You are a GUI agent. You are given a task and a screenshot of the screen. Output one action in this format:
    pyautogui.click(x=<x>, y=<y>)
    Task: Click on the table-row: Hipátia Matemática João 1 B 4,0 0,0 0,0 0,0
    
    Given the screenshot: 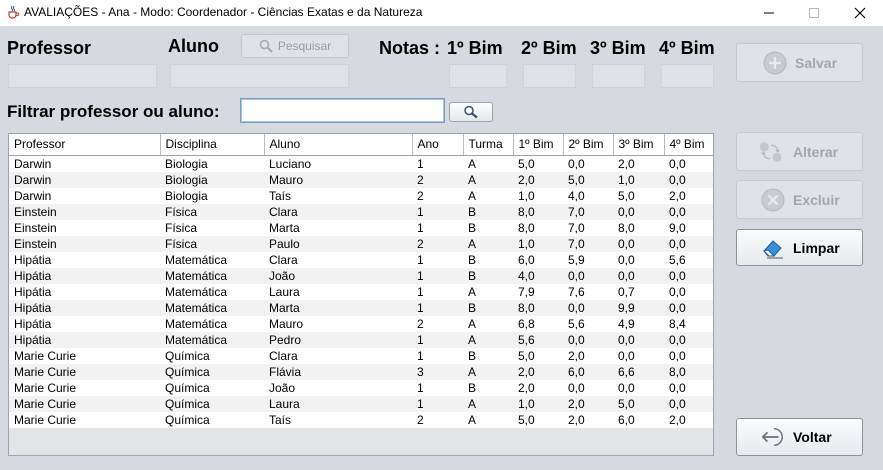 What is the action you would take?
    pyautogui.click(x=361, y=275)
    